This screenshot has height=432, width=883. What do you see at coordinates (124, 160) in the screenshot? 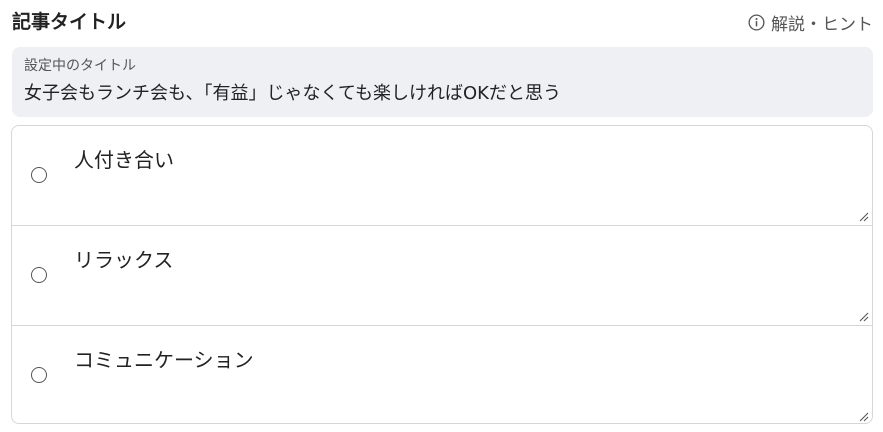
I see `option-text: 人付き合い` at bounding box center [124, 160].